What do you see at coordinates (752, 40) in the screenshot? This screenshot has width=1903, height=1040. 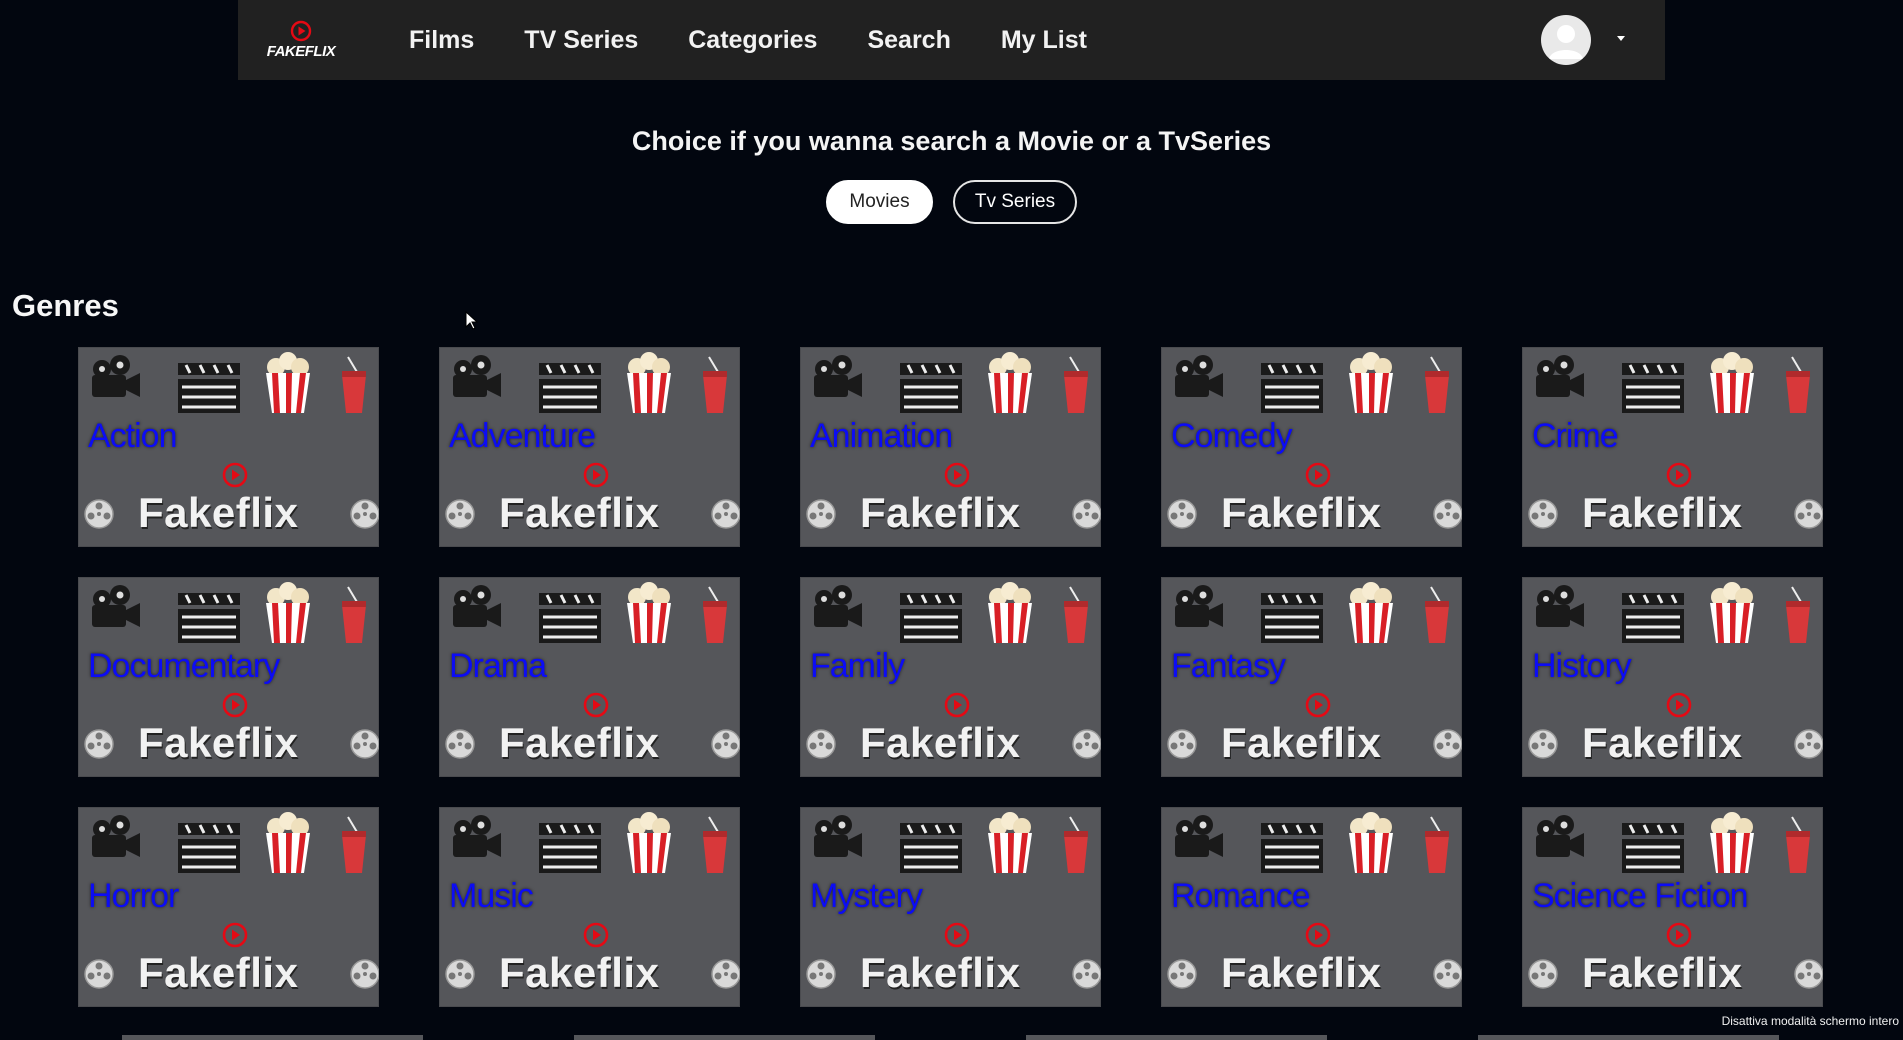 I see `nav-categories: Categories` at bounding box center [752, 40].